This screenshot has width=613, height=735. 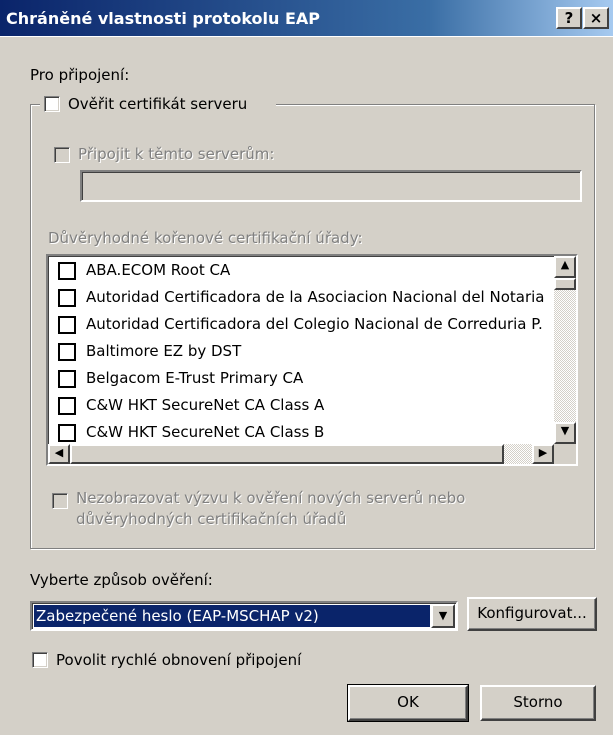 What do you see at coordinates (565, 454) in the screenshot?
I see `scrollbar-corner` at bounding box center [565, 454].